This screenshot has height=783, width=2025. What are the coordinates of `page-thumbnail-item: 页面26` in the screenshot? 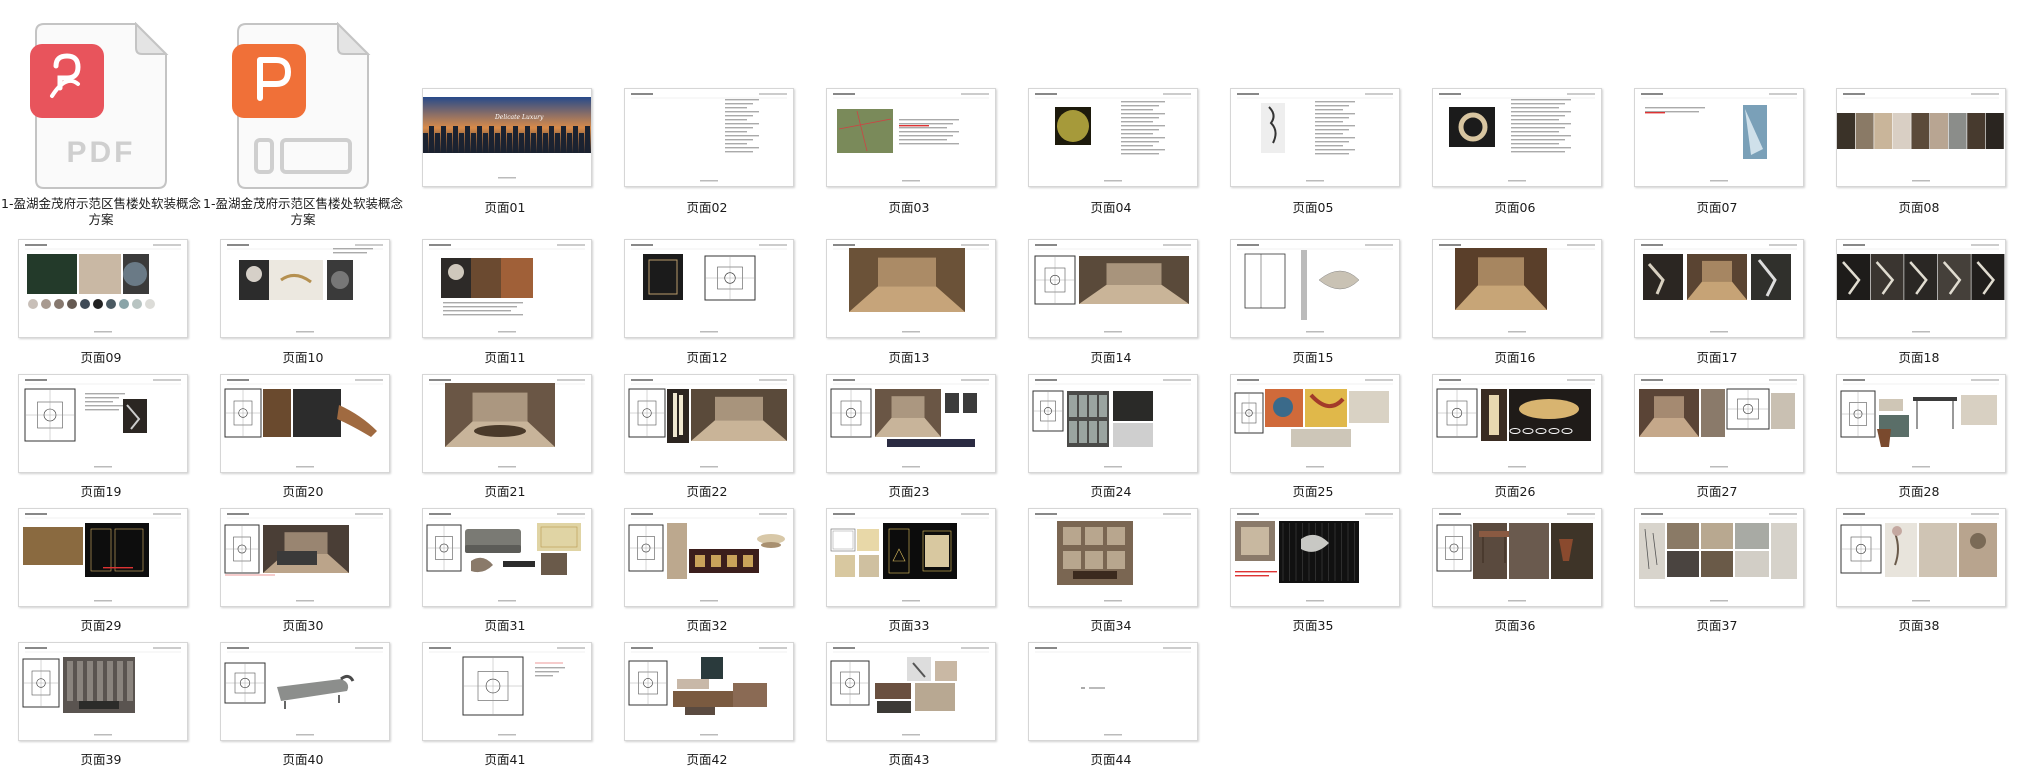 It's located at (1515, 436).